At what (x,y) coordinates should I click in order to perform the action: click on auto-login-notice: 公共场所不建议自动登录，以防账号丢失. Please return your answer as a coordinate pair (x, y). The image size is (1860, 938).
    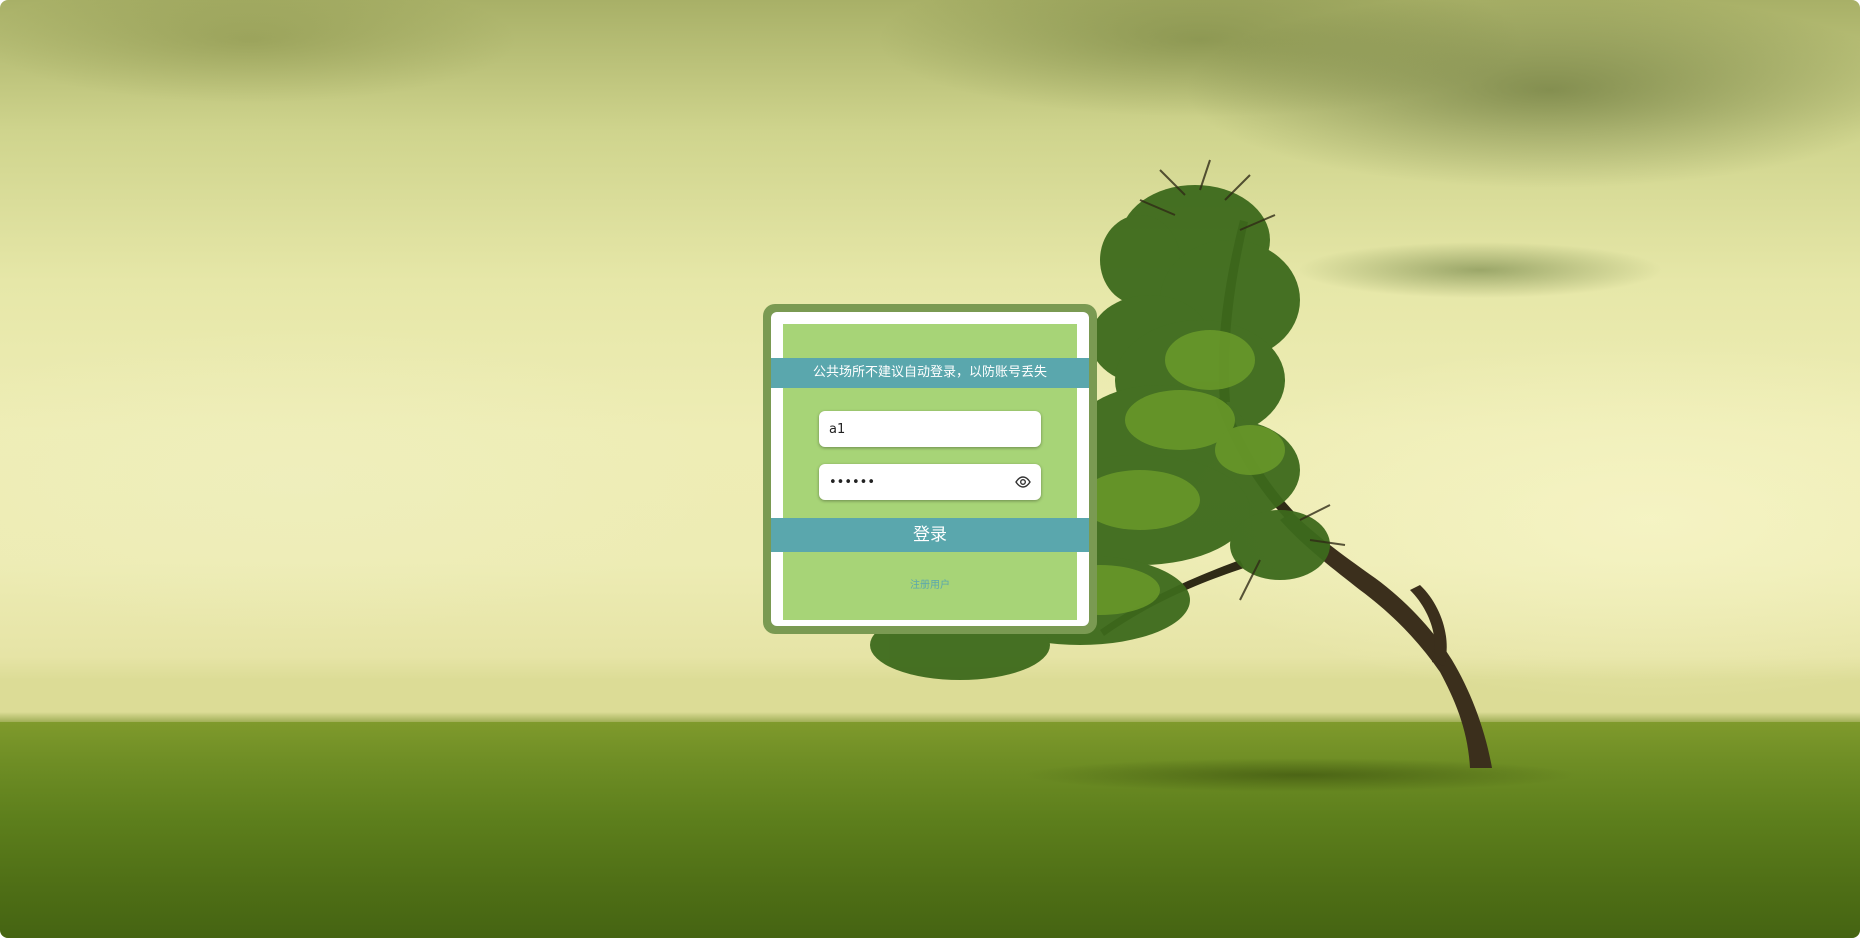
    Looking at the image, I should click on (930, 373).